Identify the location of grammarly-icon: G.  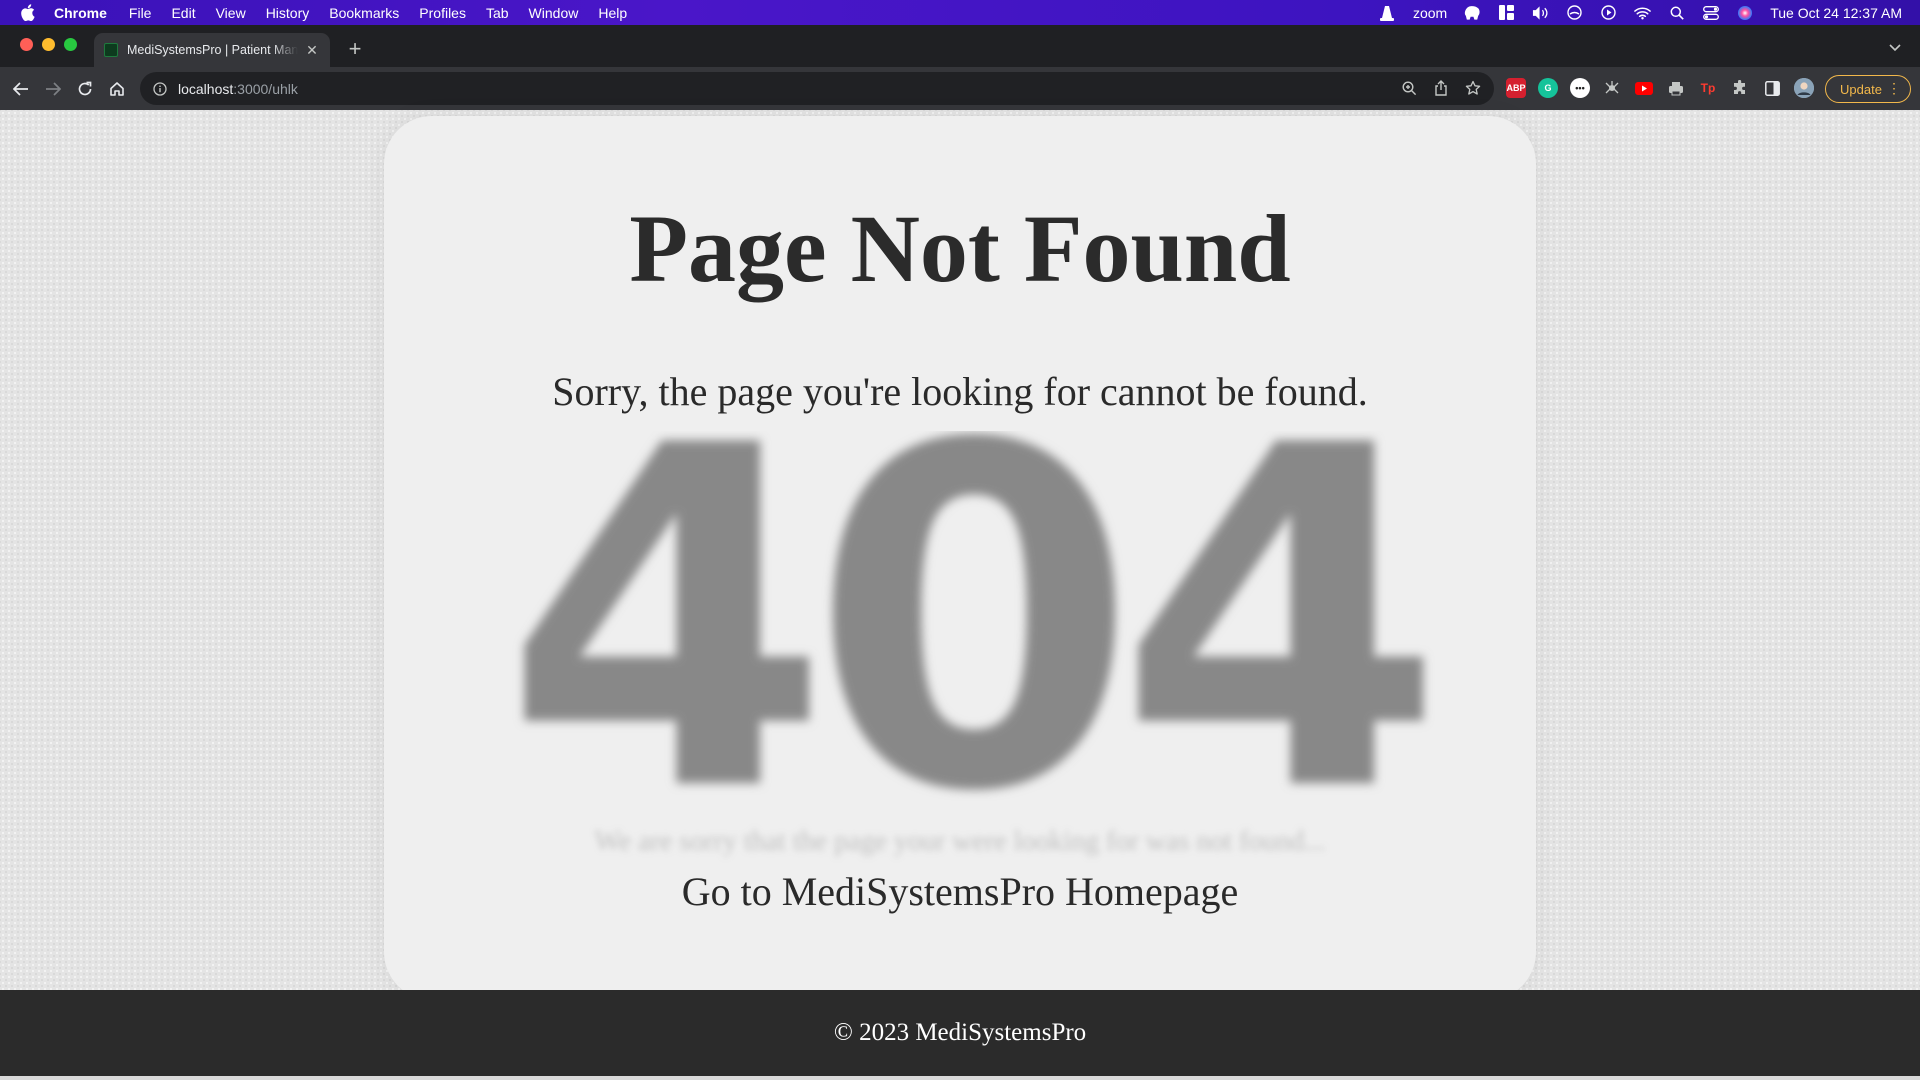
(1548, 88).